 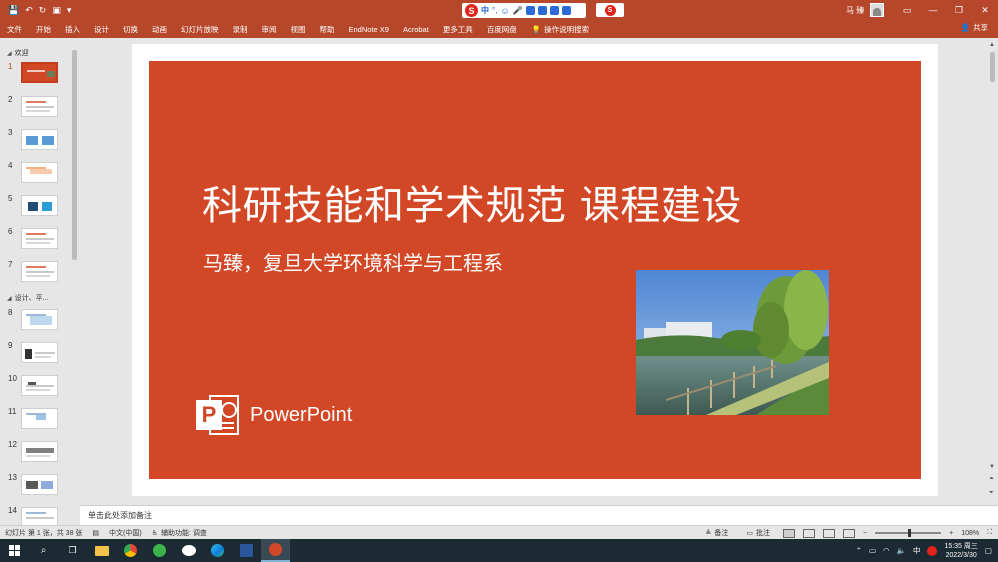 I want to click on punctuation-icon: °,, so click(x=494, y=10).